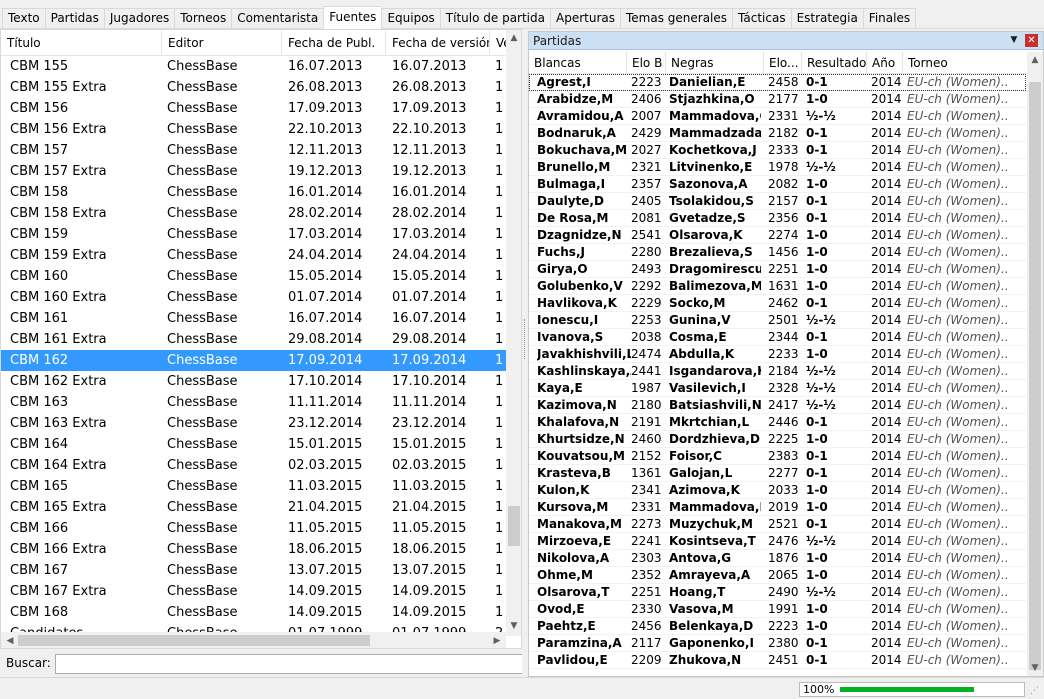  I want to click on tab-equipos: Equipos, so click(410, 18).